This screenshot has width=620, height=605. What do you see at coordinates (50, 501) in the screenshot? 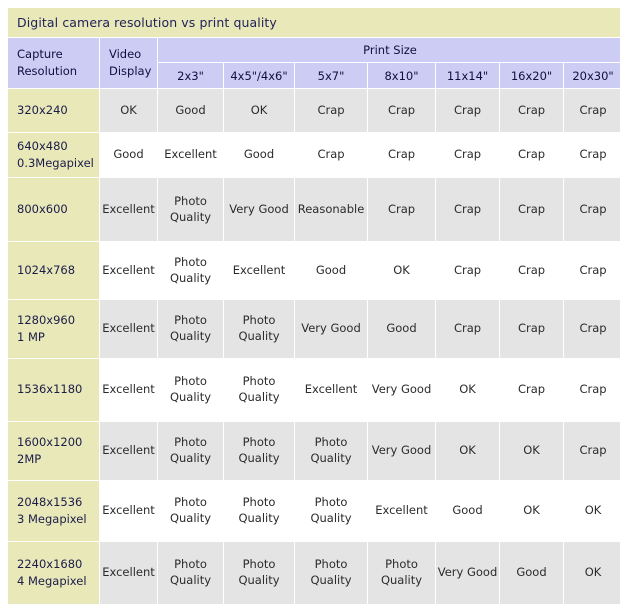
I see `resolution-line1: 2048x1536` at bounding box center [50, 501].